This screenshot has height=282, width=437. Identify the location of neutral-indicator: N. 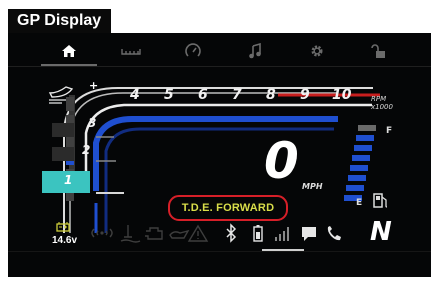
(381, 232).